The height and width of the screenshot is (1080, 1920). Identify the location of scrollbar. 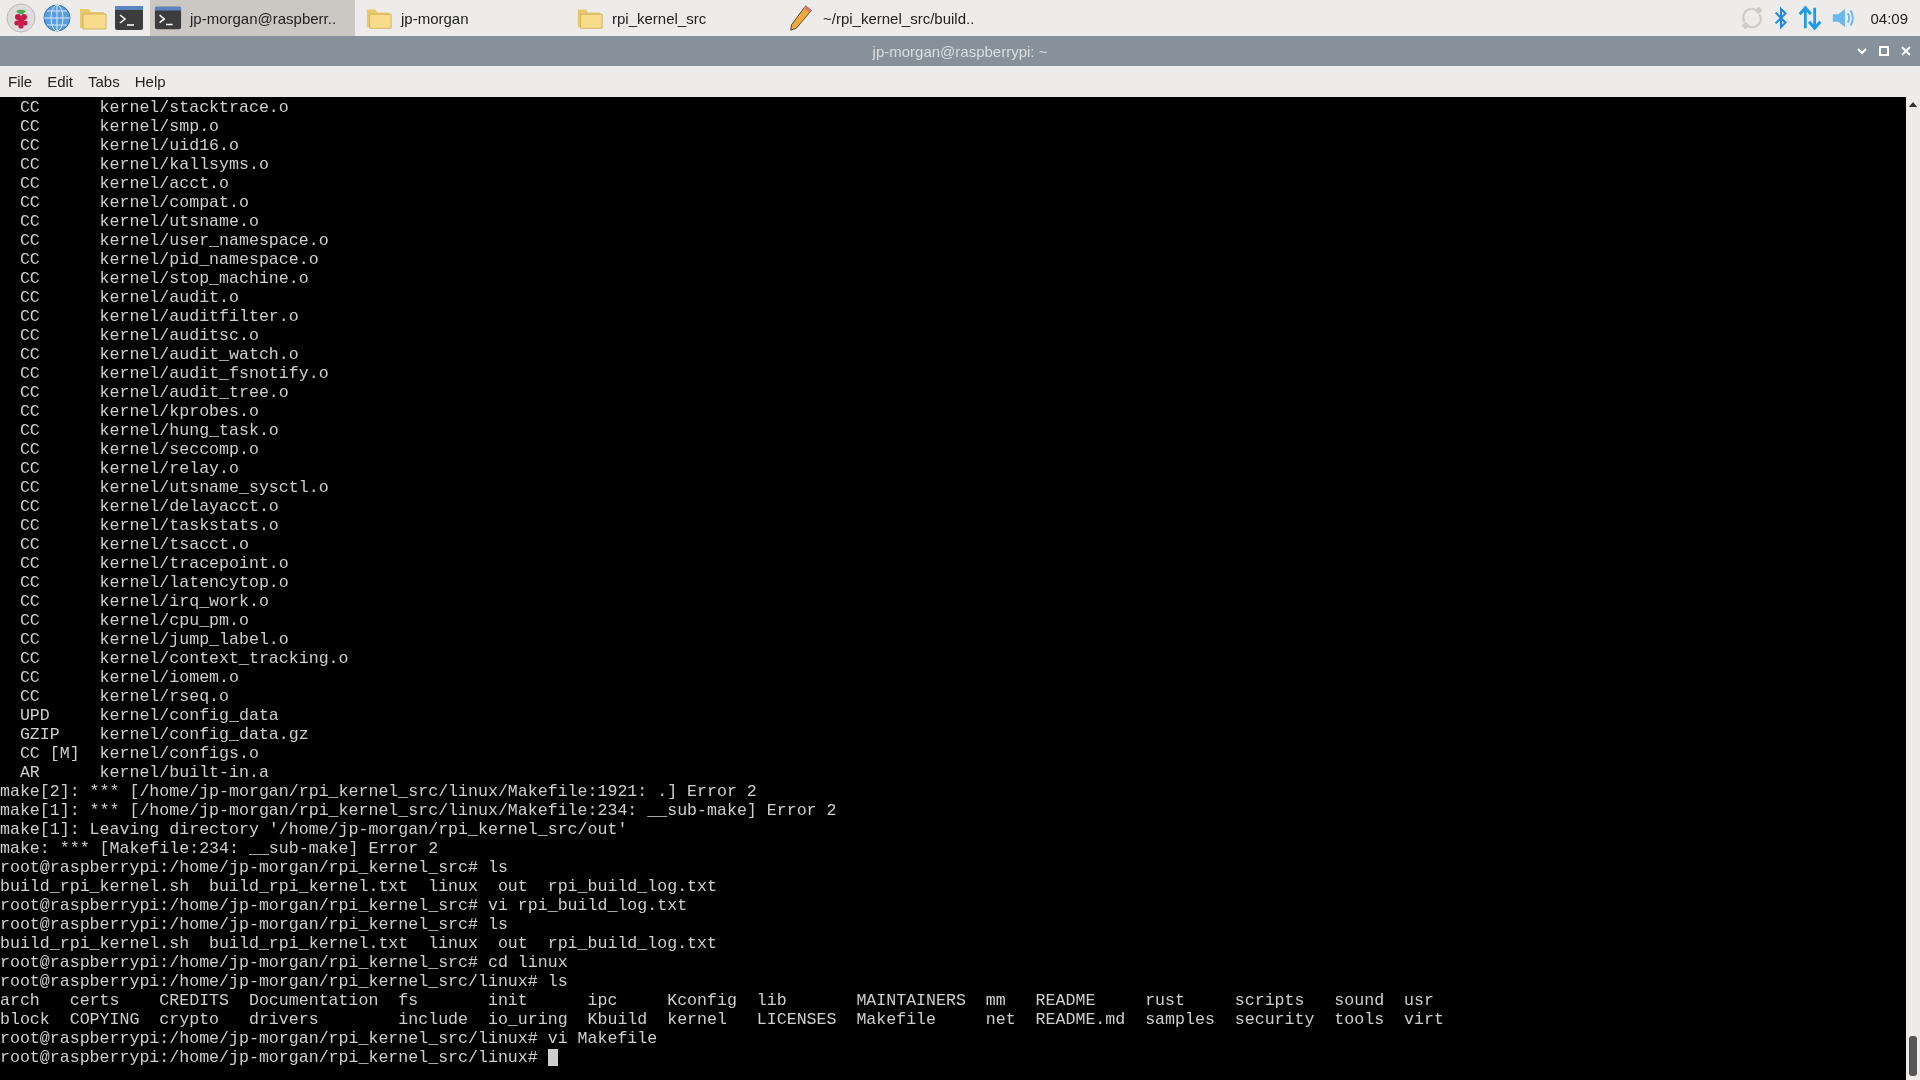
(1913, 588).